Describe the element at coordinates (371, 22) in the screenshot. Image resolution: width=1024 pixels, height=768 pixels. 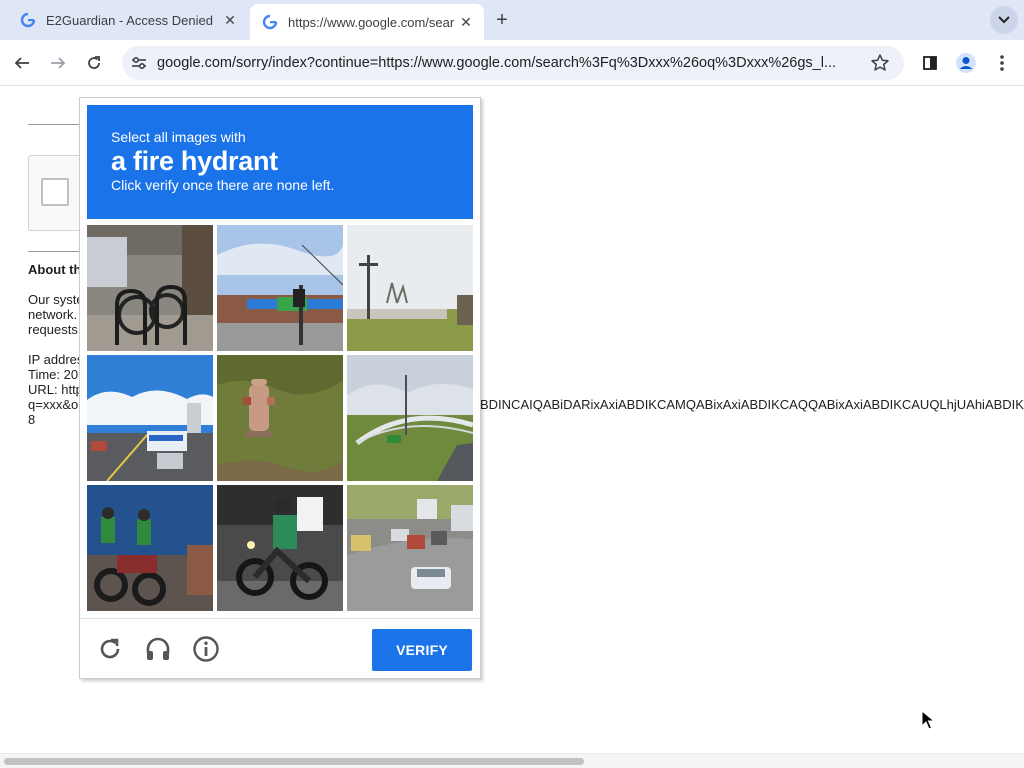
I see `tab-title: https://www.google.com/sear` at that location.